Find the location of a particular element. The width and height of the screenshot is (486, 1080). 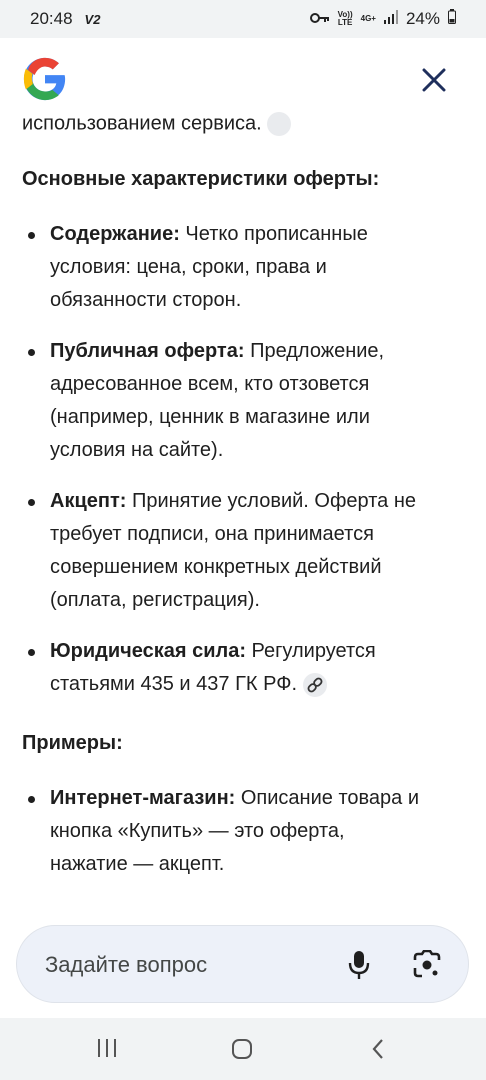

item-term: Интернет-магазин: is located at coordinates (143, 798).